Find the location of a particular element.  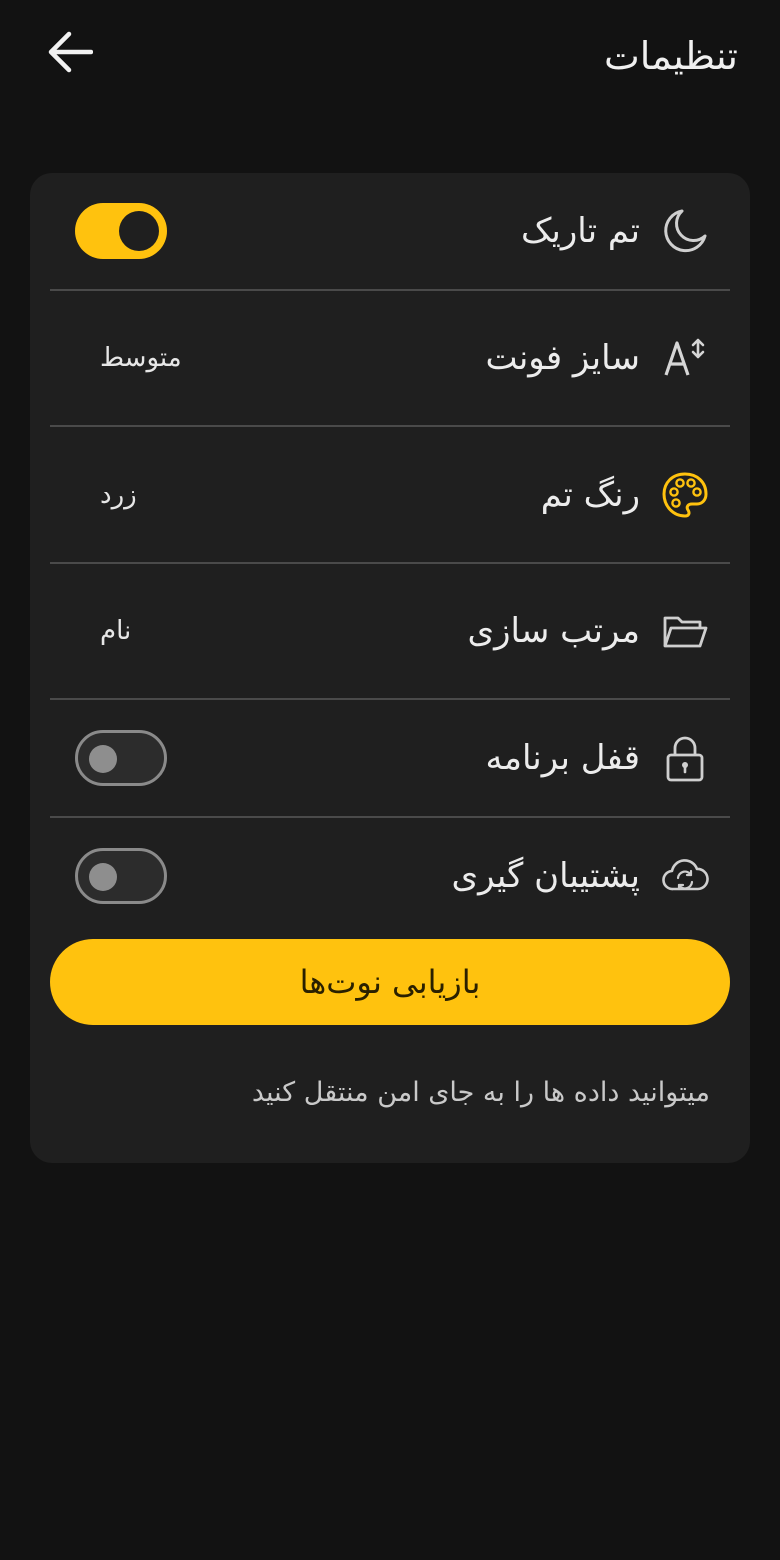

font-size-icon is located at coordinates (685, 358).